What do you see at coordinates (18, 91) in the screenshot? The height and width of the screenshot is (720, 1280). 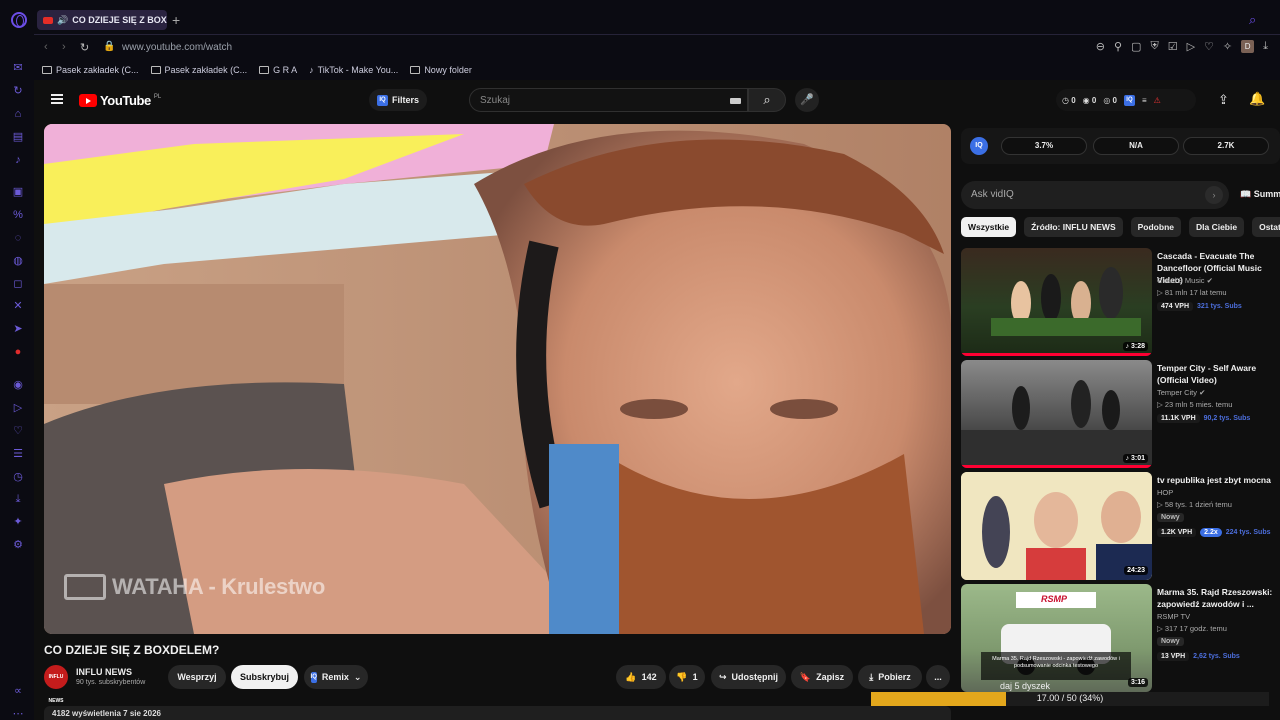 I see `history-icon: ↻` at bounding box center [18, 91].